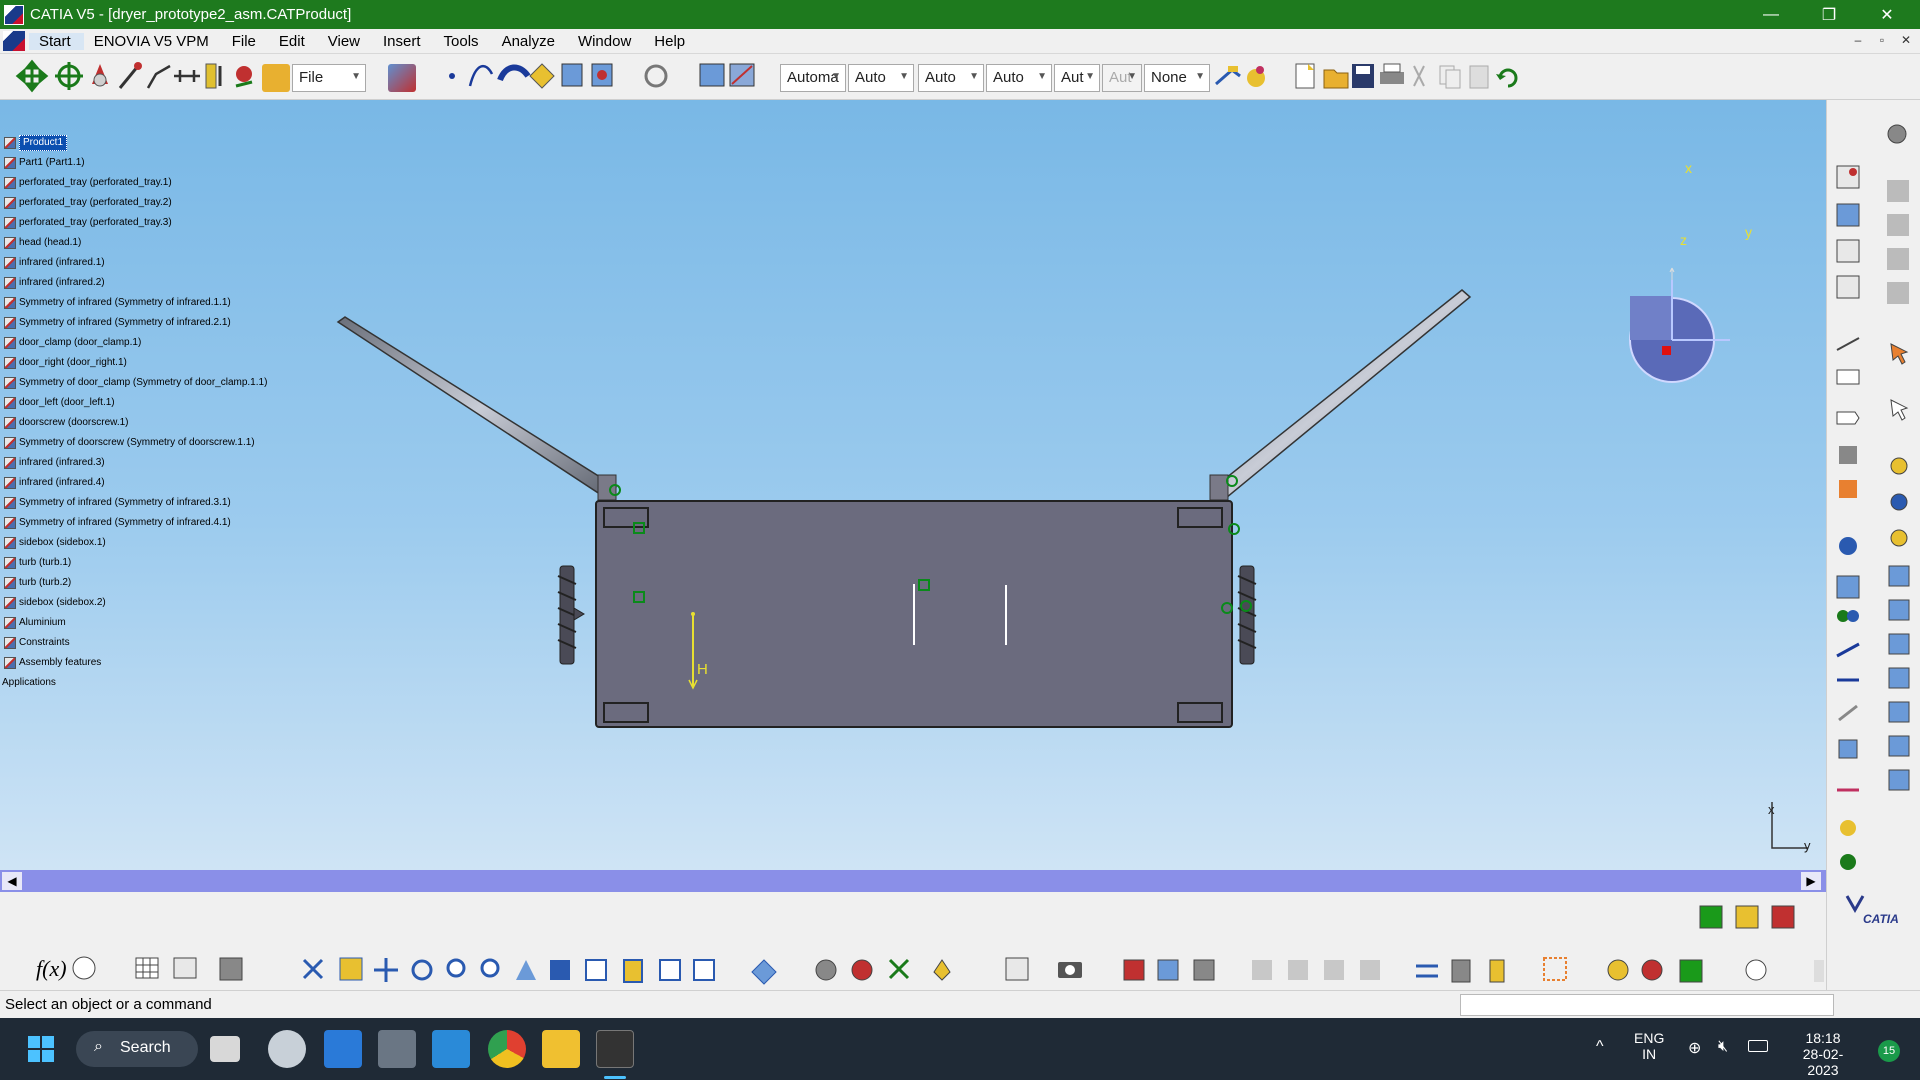 This screenshot has height=1080, width=1920. I want to click on settings-gear-icon, so click(1897, 134).